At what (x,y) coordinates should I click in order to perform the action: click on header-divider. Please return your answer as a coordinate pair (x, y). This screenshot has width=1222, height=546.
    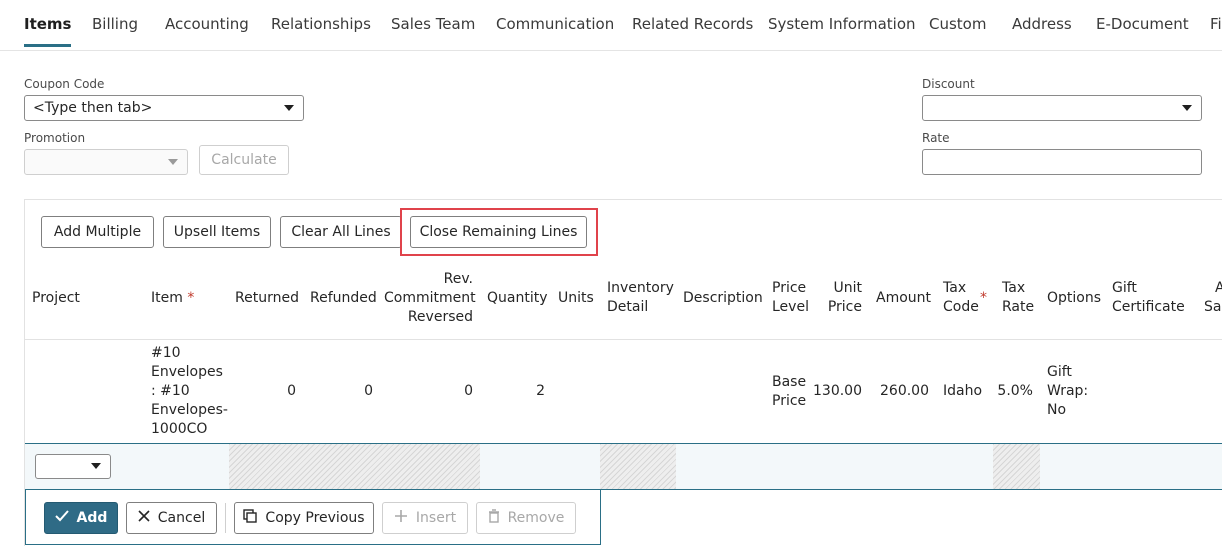
    Looking at the image, I should click on (623, 339).